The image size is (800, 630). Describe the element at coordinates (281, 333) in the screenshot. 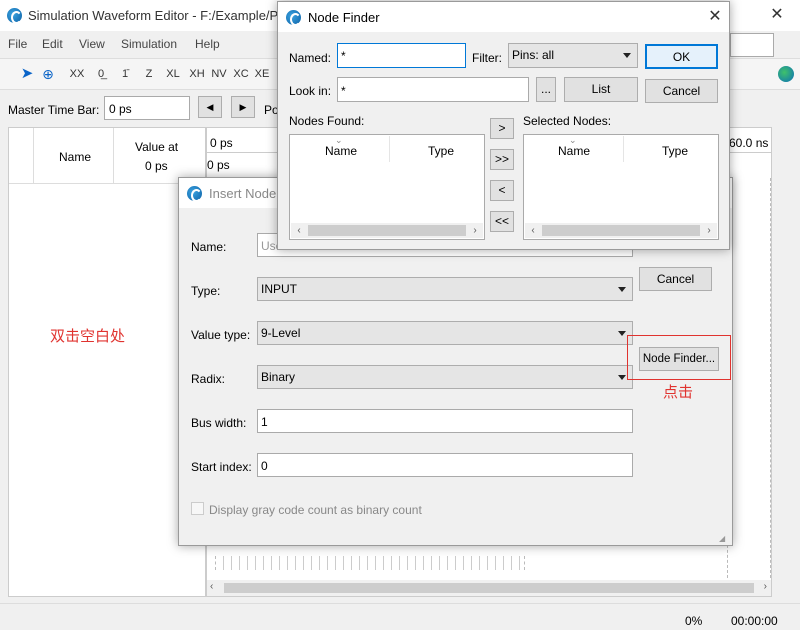

I see `value-type-select-value: 9-Level` at that location.